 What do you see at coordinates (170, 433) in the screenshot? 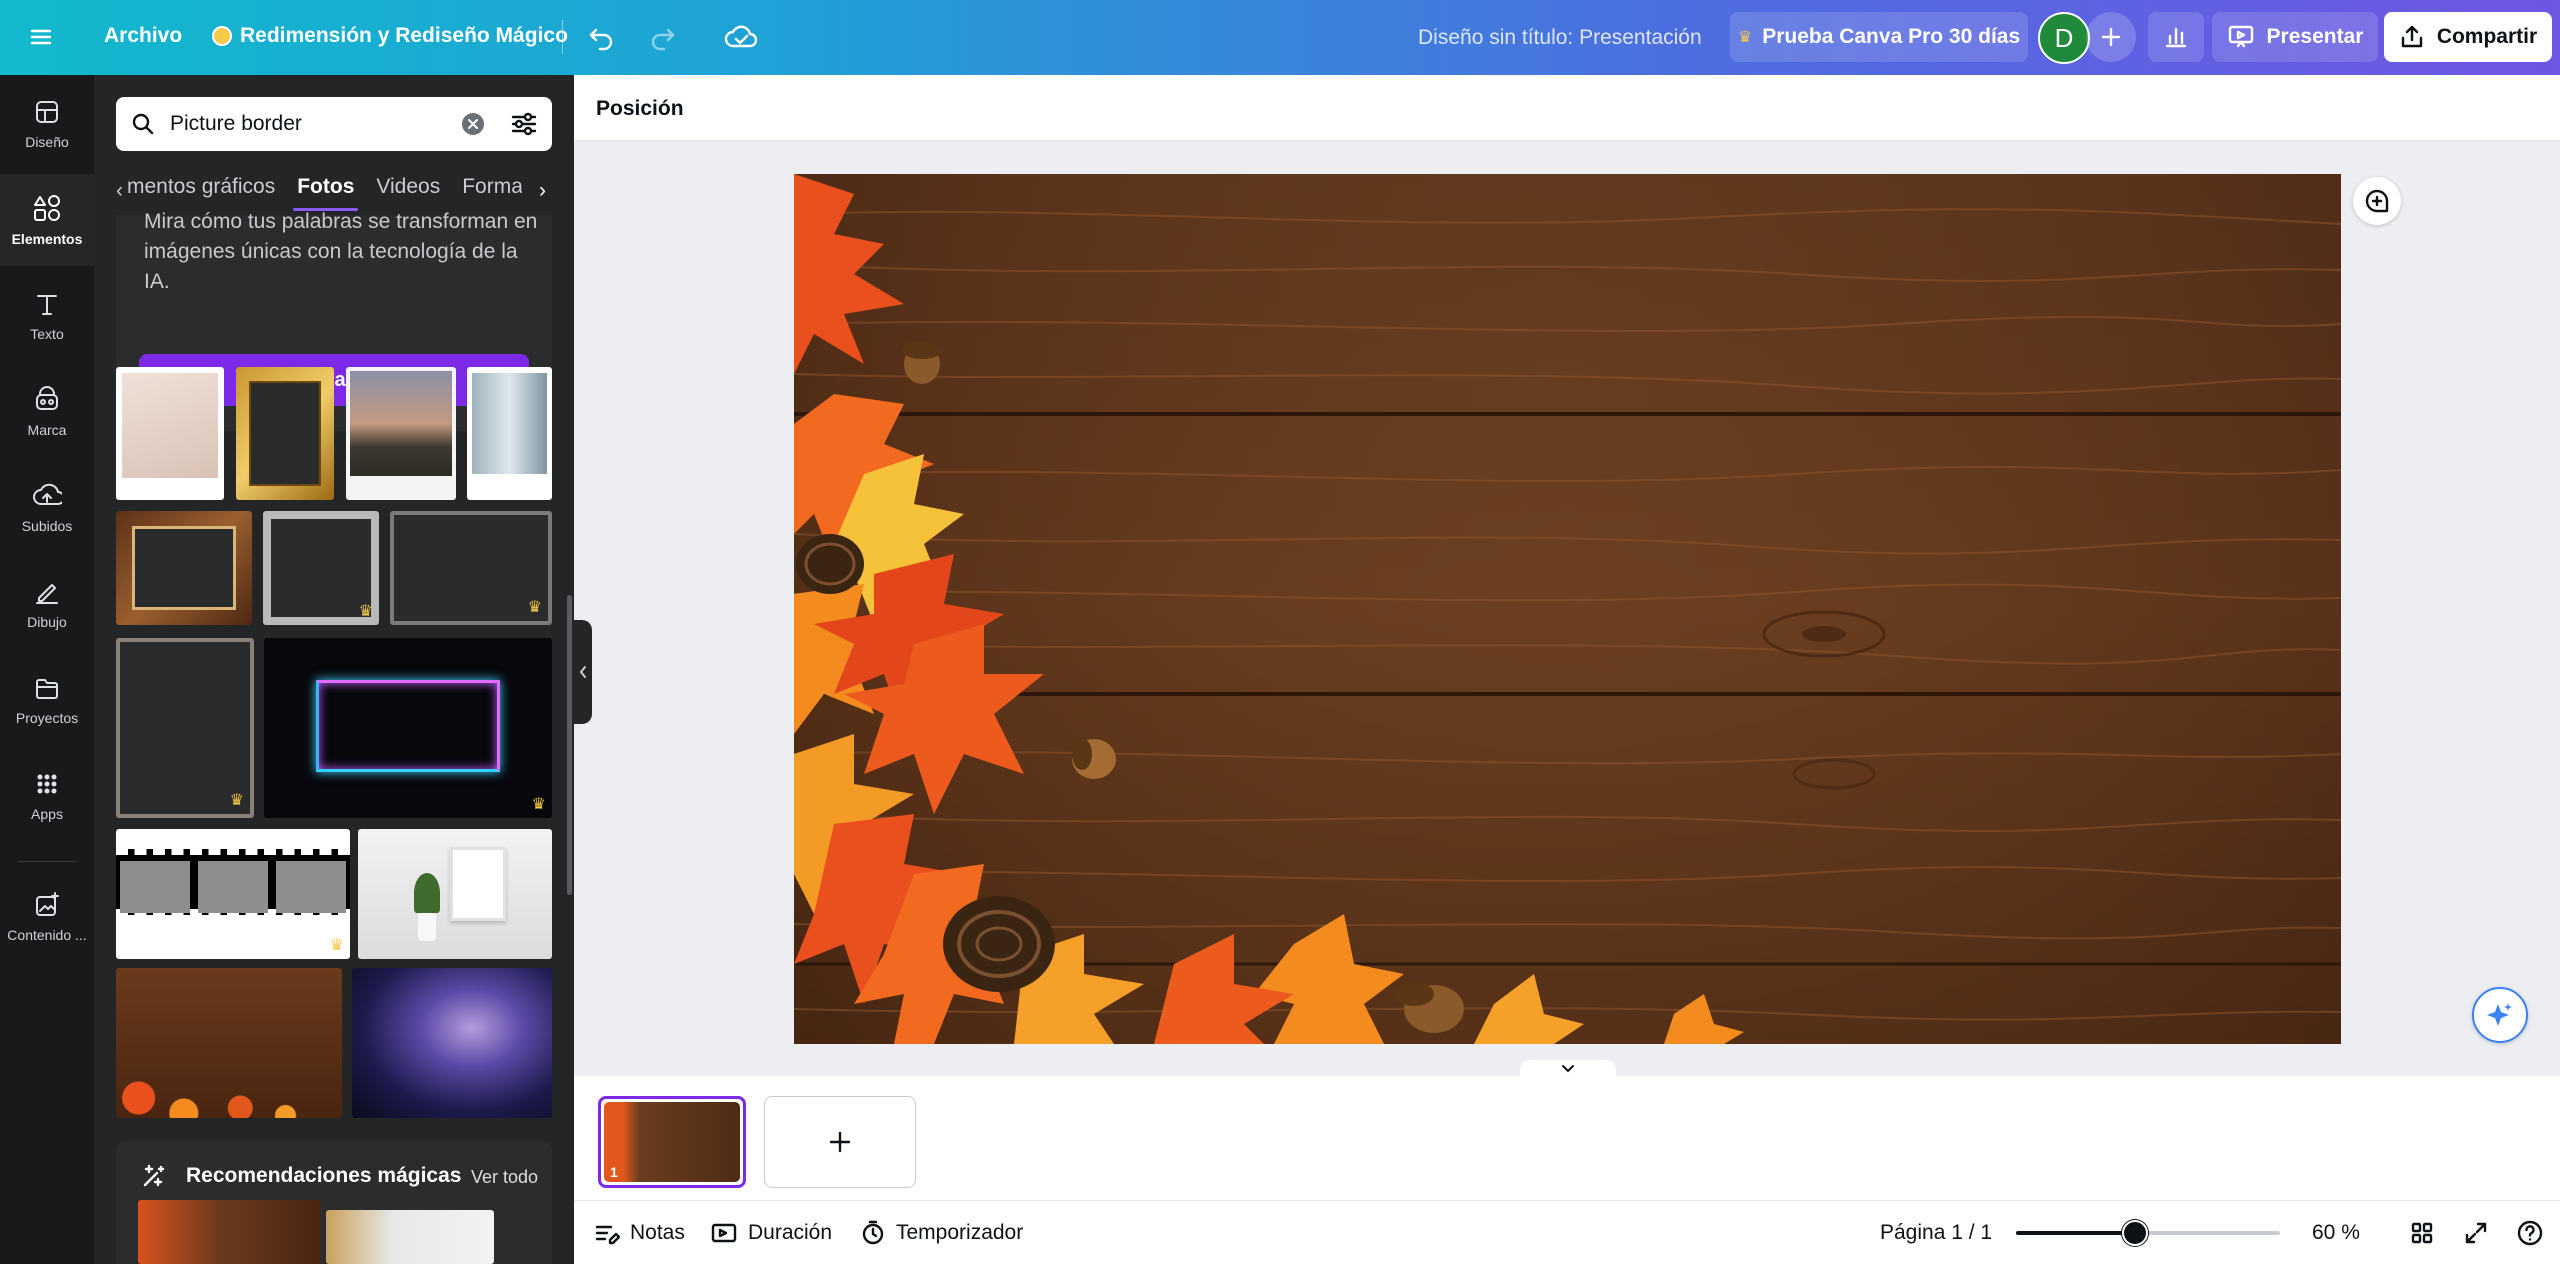
I see `photo-result-dried-flowers-polaroid` at bounding box center [170, 433].